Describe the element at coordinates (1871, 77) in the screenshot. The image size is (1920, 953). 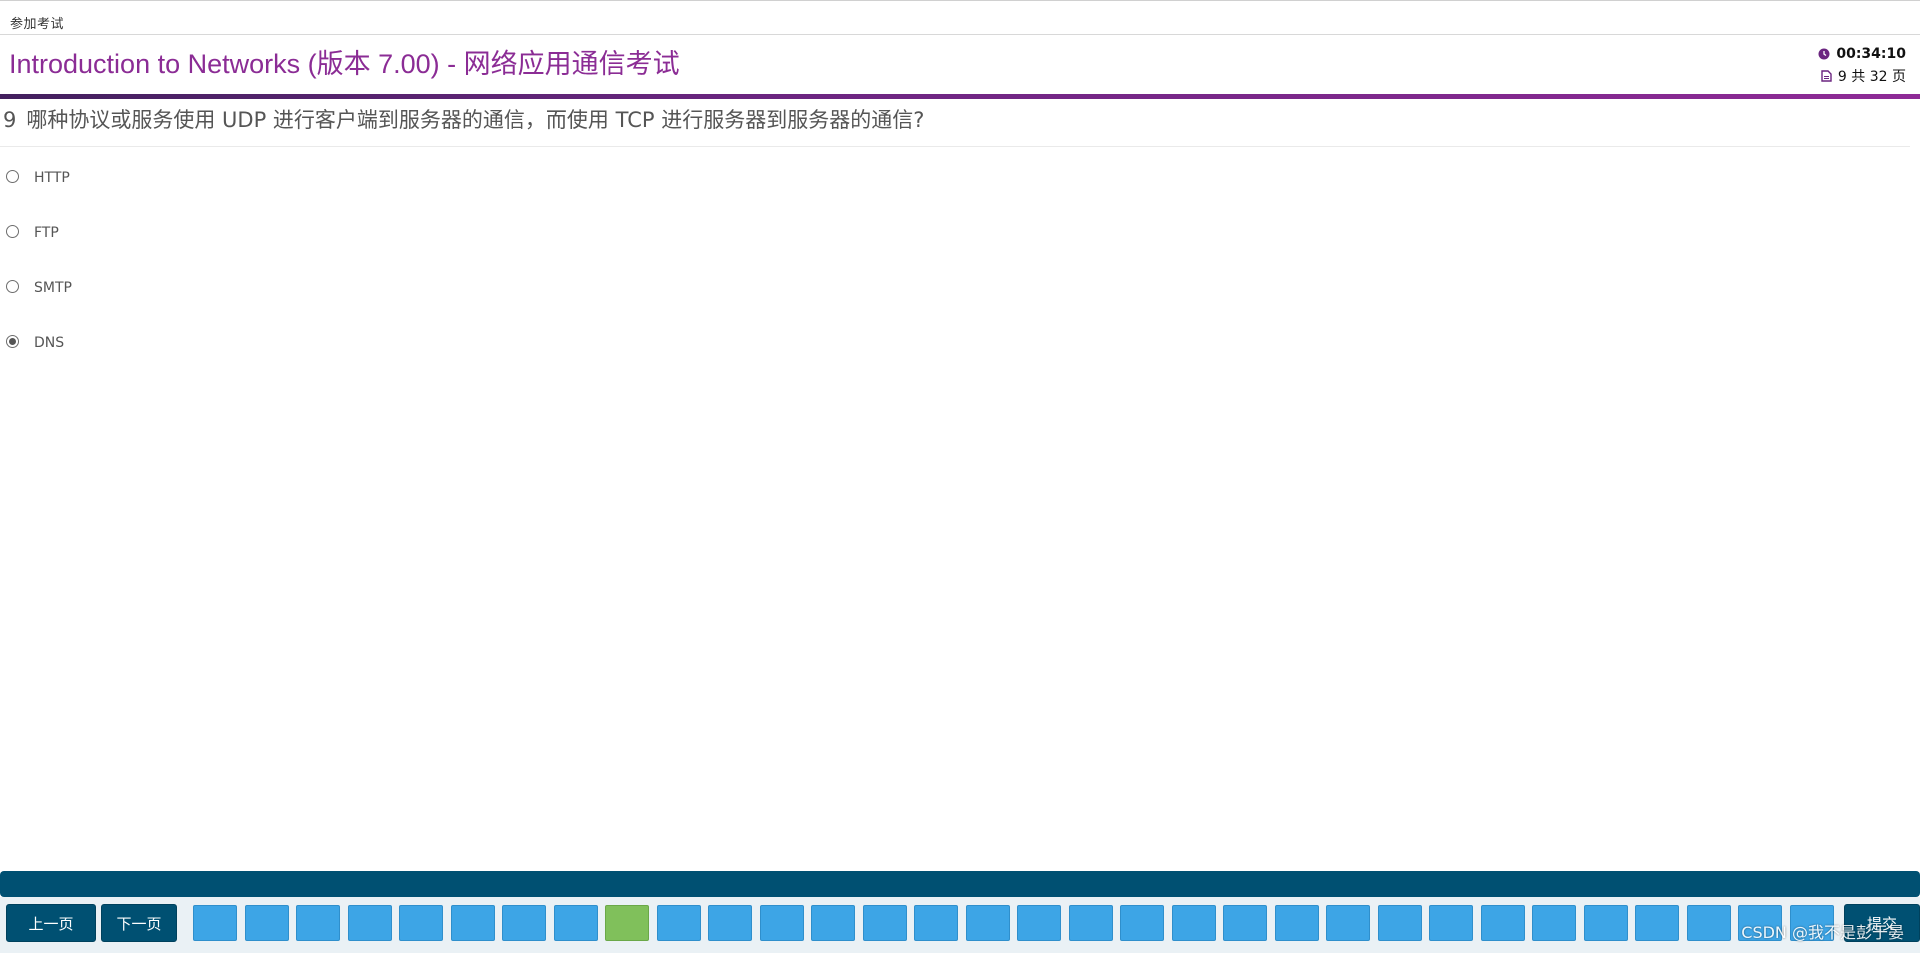
I see `page-info: 9 共 32 页` at that location.